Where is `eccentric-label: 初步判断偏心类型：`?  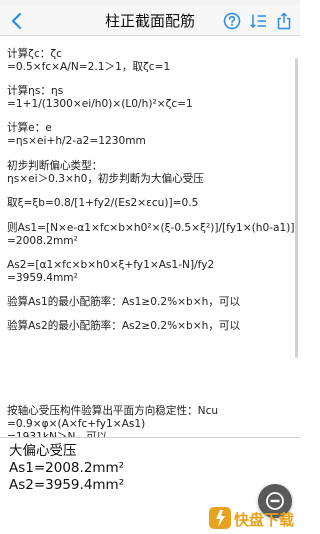 eccentric-label: 初步判断偏心类型： is located at coordinates (55, 166).